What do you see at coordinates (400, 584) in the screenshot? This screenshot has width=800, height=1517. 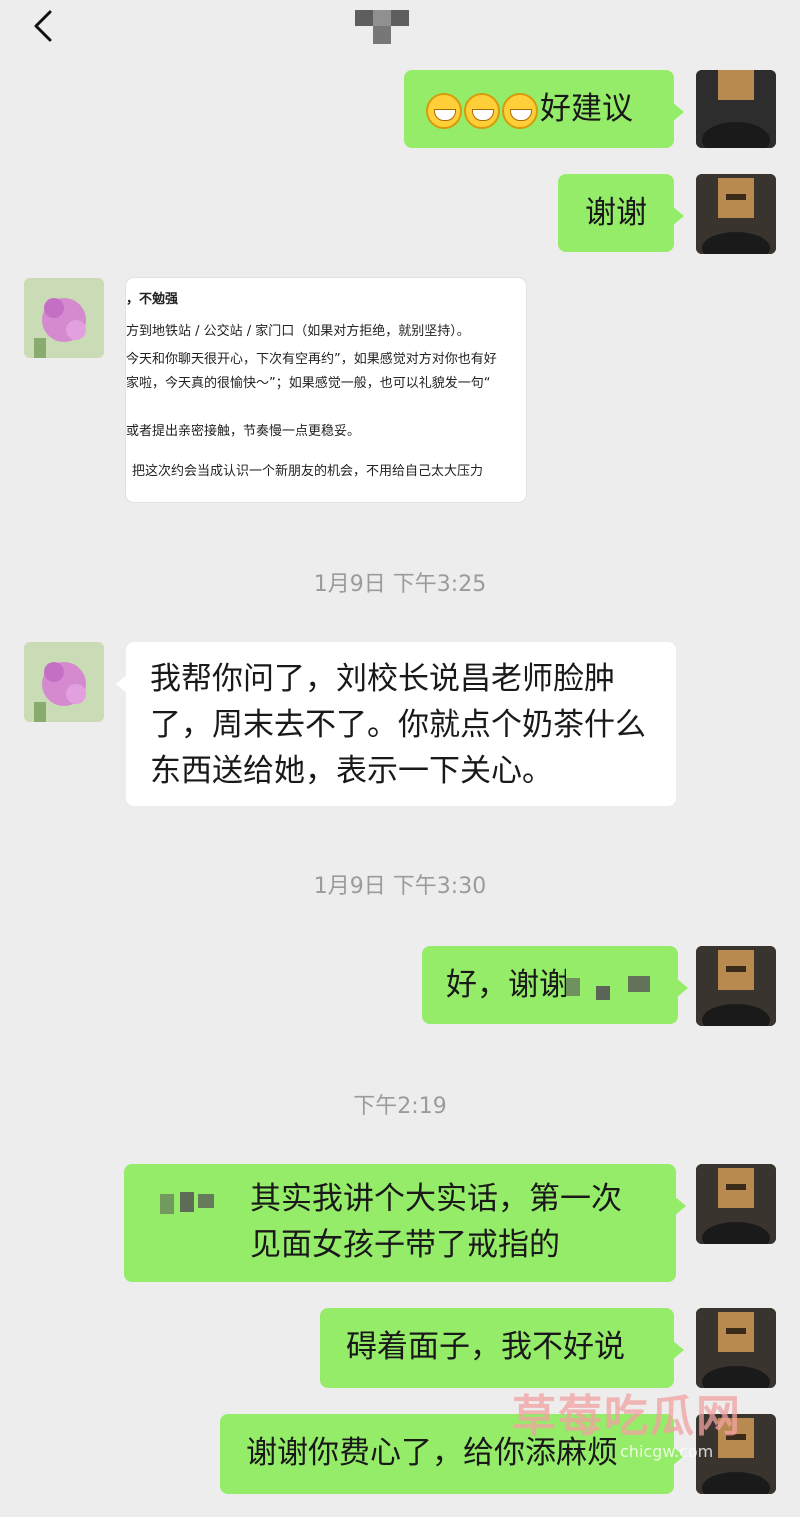 I see `timestamp: 1月9日 下午3:25` at bounding box center [400, 584].